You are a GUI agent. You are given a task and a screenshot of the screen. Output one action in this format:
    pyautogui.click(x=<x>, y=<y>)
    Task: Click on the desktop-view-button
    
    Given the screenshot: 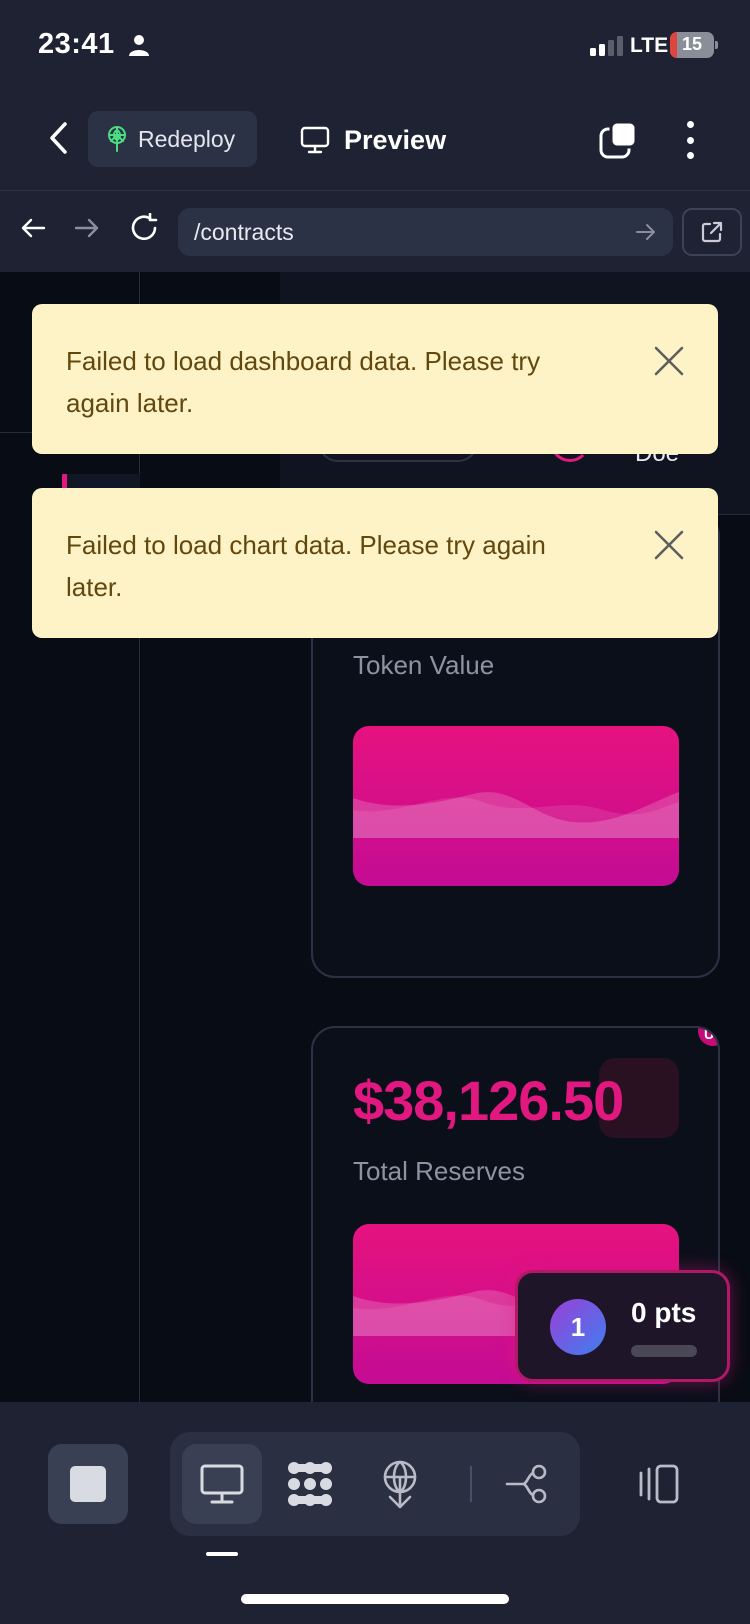 What is the action you would take?
    pyautogui.click(x=222, y=1484)
    